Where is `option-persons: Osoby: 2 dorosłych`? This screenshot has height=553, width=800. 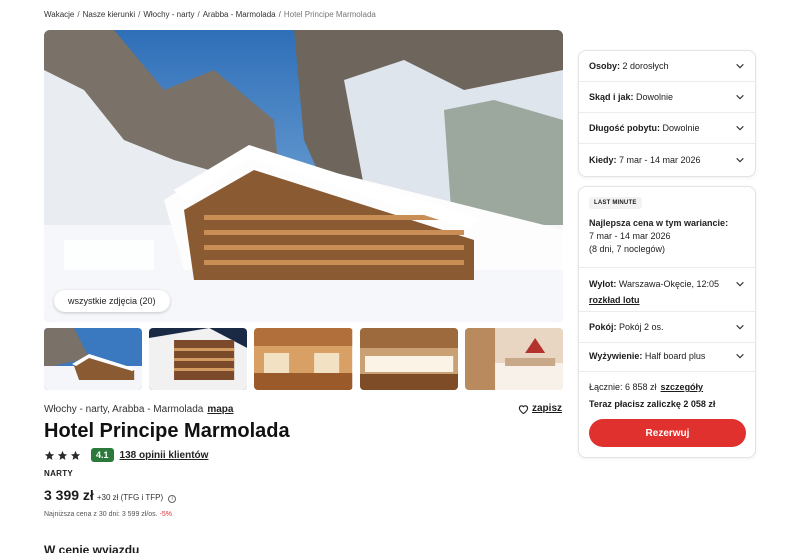 option-persons: Osoby: 2 dorosłych is located at coordinates (667, 66).